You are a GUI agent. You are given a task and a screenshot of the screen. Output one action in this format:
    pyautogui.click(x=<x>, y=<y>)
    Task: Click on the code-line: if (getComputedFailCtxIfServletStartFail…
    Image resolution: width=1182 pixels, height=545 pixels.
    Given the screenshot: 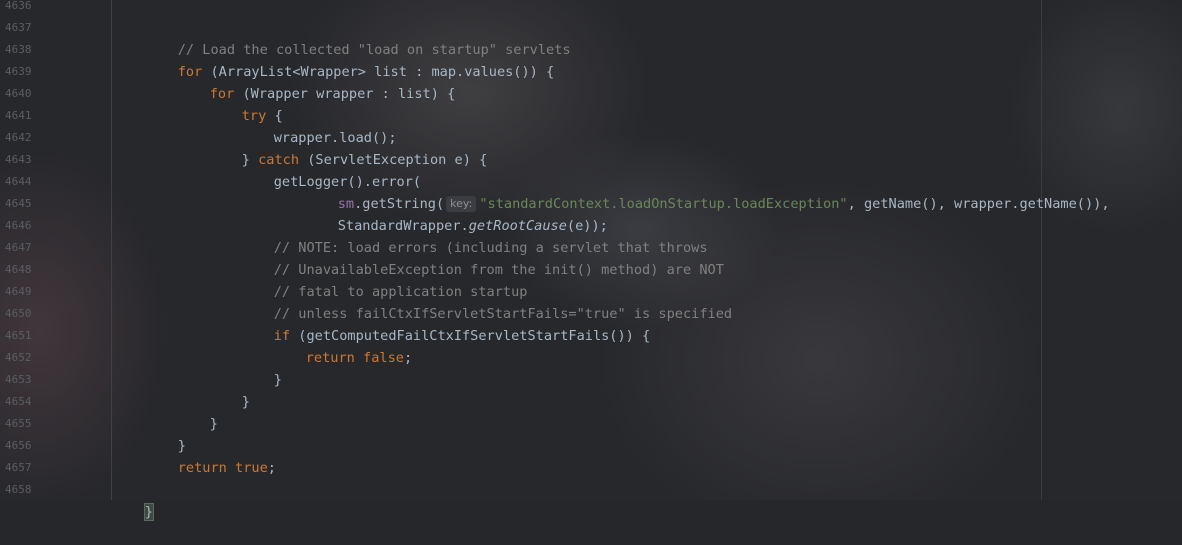 What is the action you would take?
    pyautogui.click(x=445, y=323)
    